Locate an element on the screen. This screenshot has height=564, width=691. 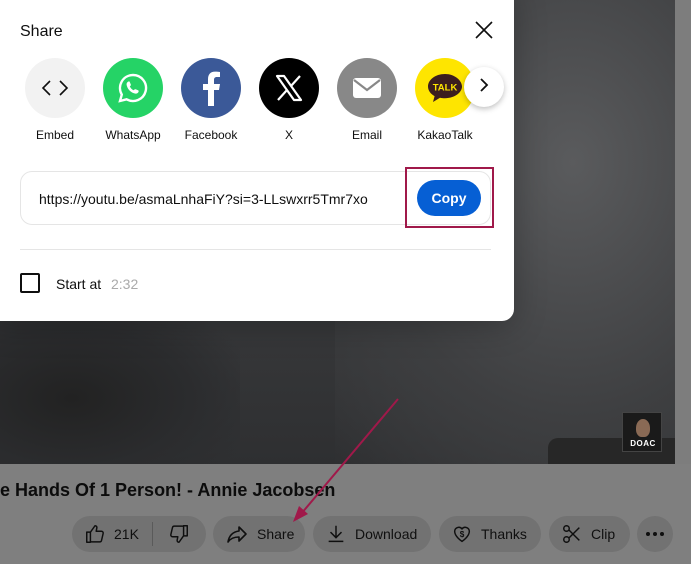
email-icon is located at coordinates (367, 88).